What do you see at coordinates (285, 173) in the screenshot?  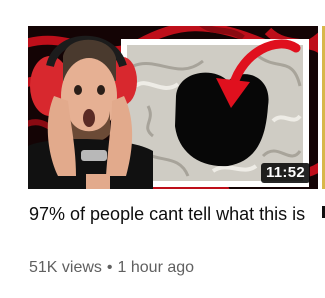 I see `duration-badge: 11:52` at bounding box center [285, 173].